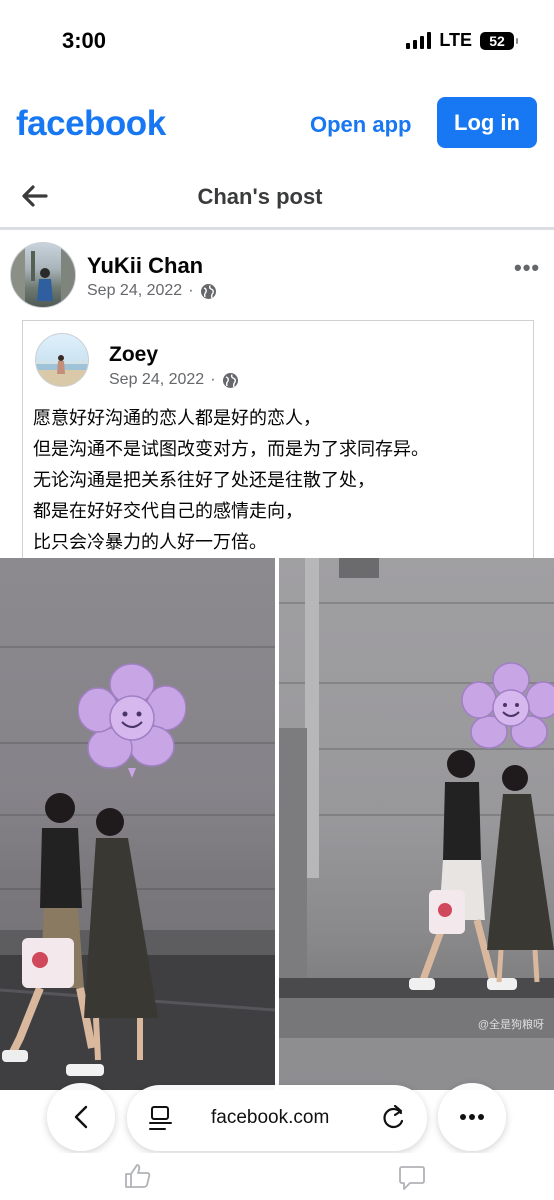  Describe the element at coordinates (499, 40) in the screenshot. I see `battery-icon: 52` at that location.